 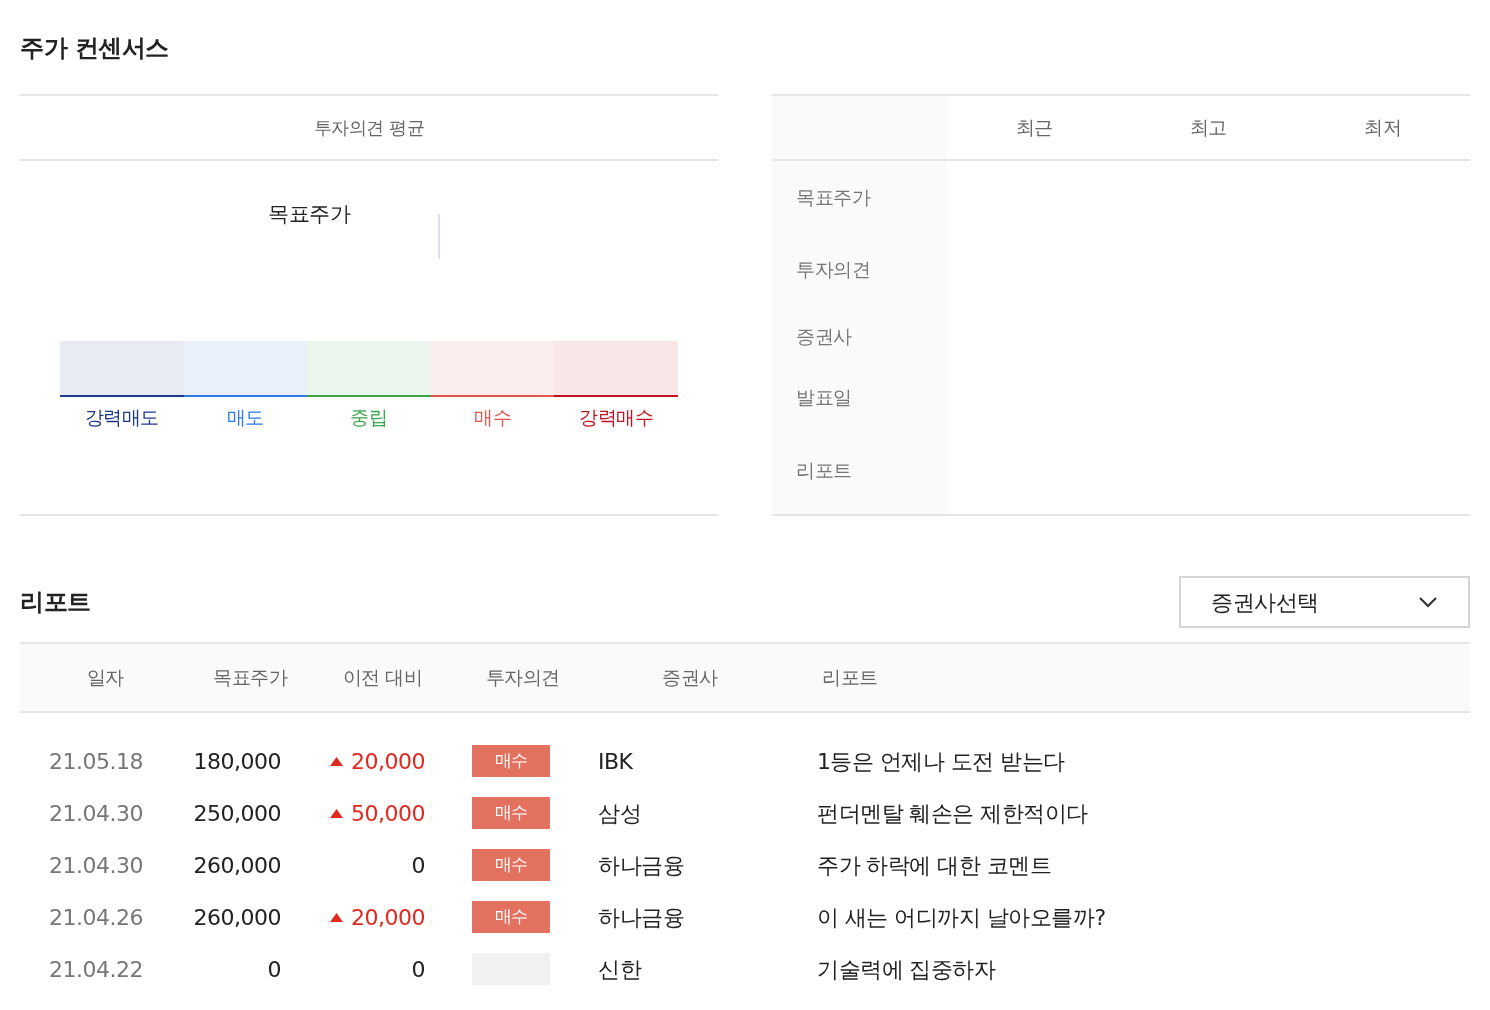 What do you see at coordinates (96, 761) in the screenshot?
I see `date-cell: 21.05.18` at bounding box center [96, 761].